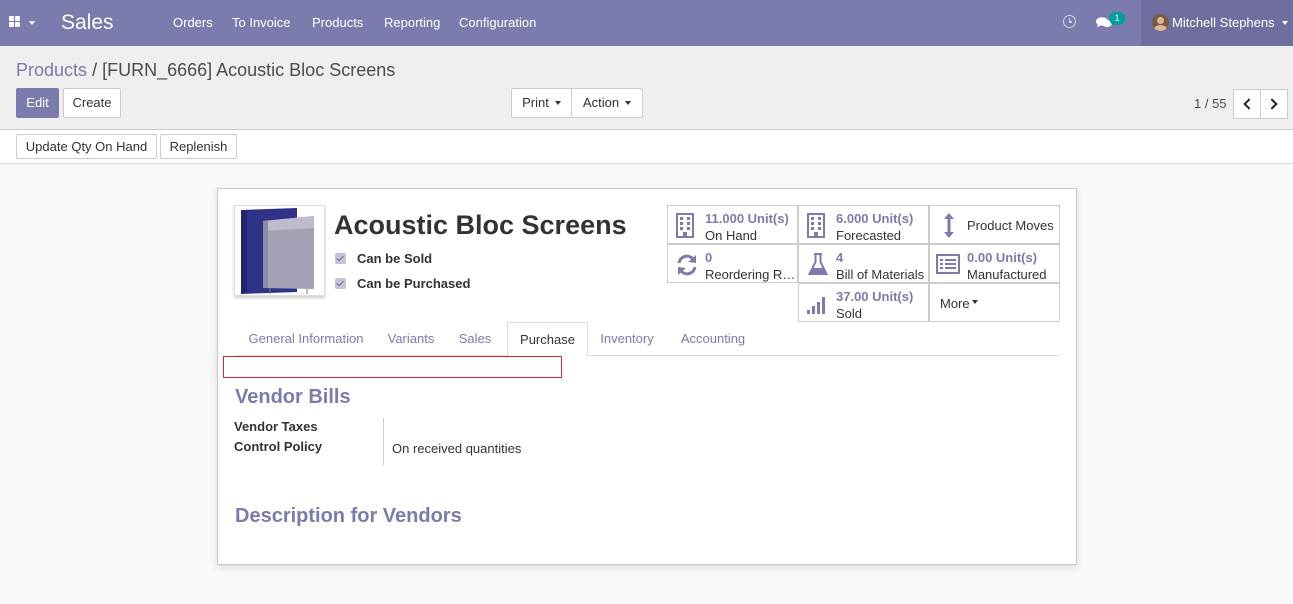 The height and width of the screenshot is (604, 1293). I want to click on sold-button: 37.00 Unit(s) Sold, so click(863, 302).